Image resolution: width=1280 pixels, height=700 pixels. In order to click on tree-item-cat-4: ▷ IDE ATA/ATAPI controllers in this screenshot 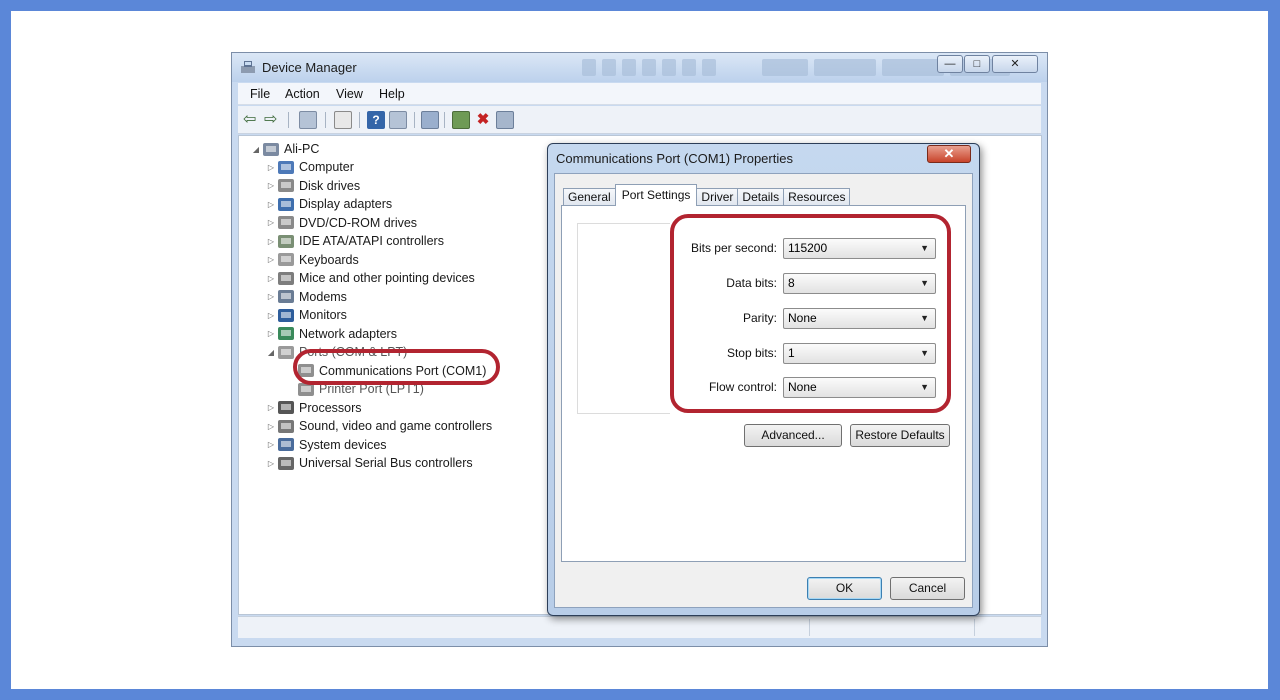, I will do `click(355, 241)`.